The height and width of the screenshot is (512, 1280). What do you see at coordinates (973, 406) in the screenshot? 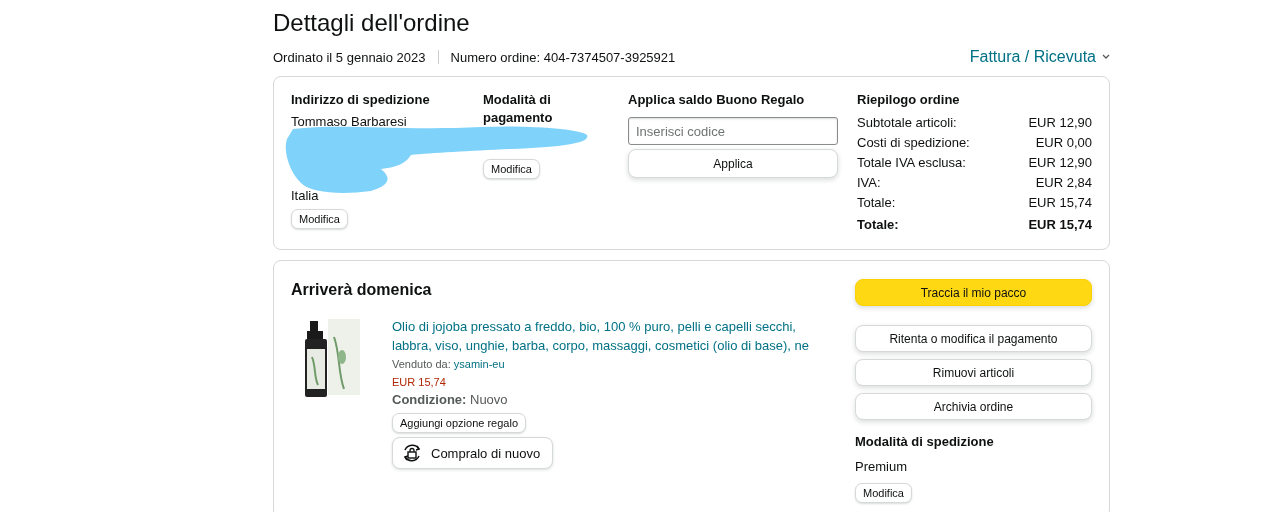
I see `action-button: Archivia ordine` at bounding box center [973, 406].